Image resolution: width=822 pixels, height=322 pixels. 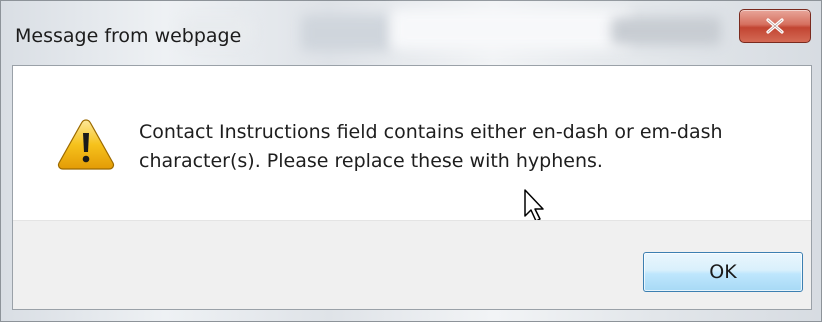 I want to click on close-button, so click(x=775, y=26).